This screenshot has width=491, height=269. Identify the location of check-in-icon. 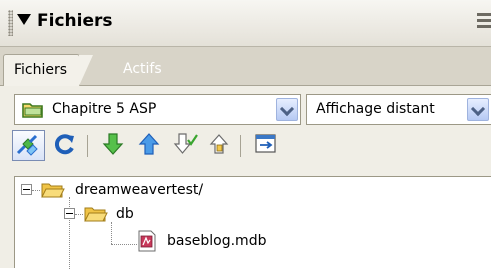
(219, 144).